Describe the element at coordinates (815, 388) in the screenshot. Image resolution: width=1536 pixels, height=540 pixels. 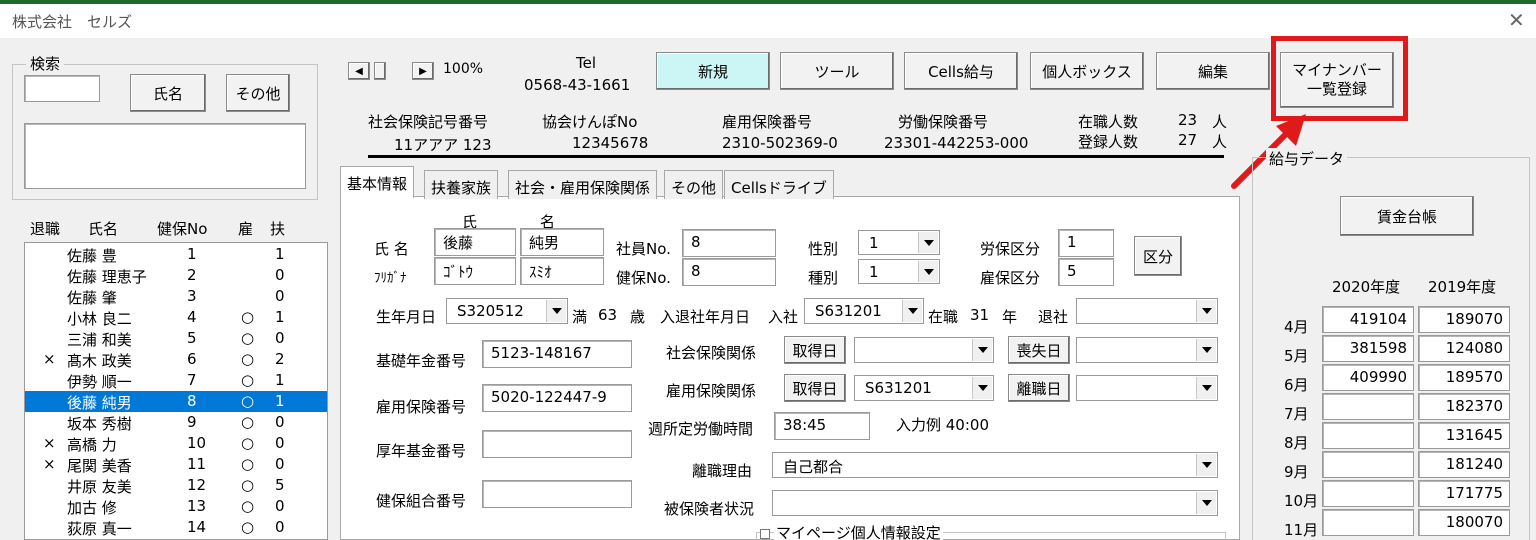
I see `employment-acquire-button: 取得日` at that location.